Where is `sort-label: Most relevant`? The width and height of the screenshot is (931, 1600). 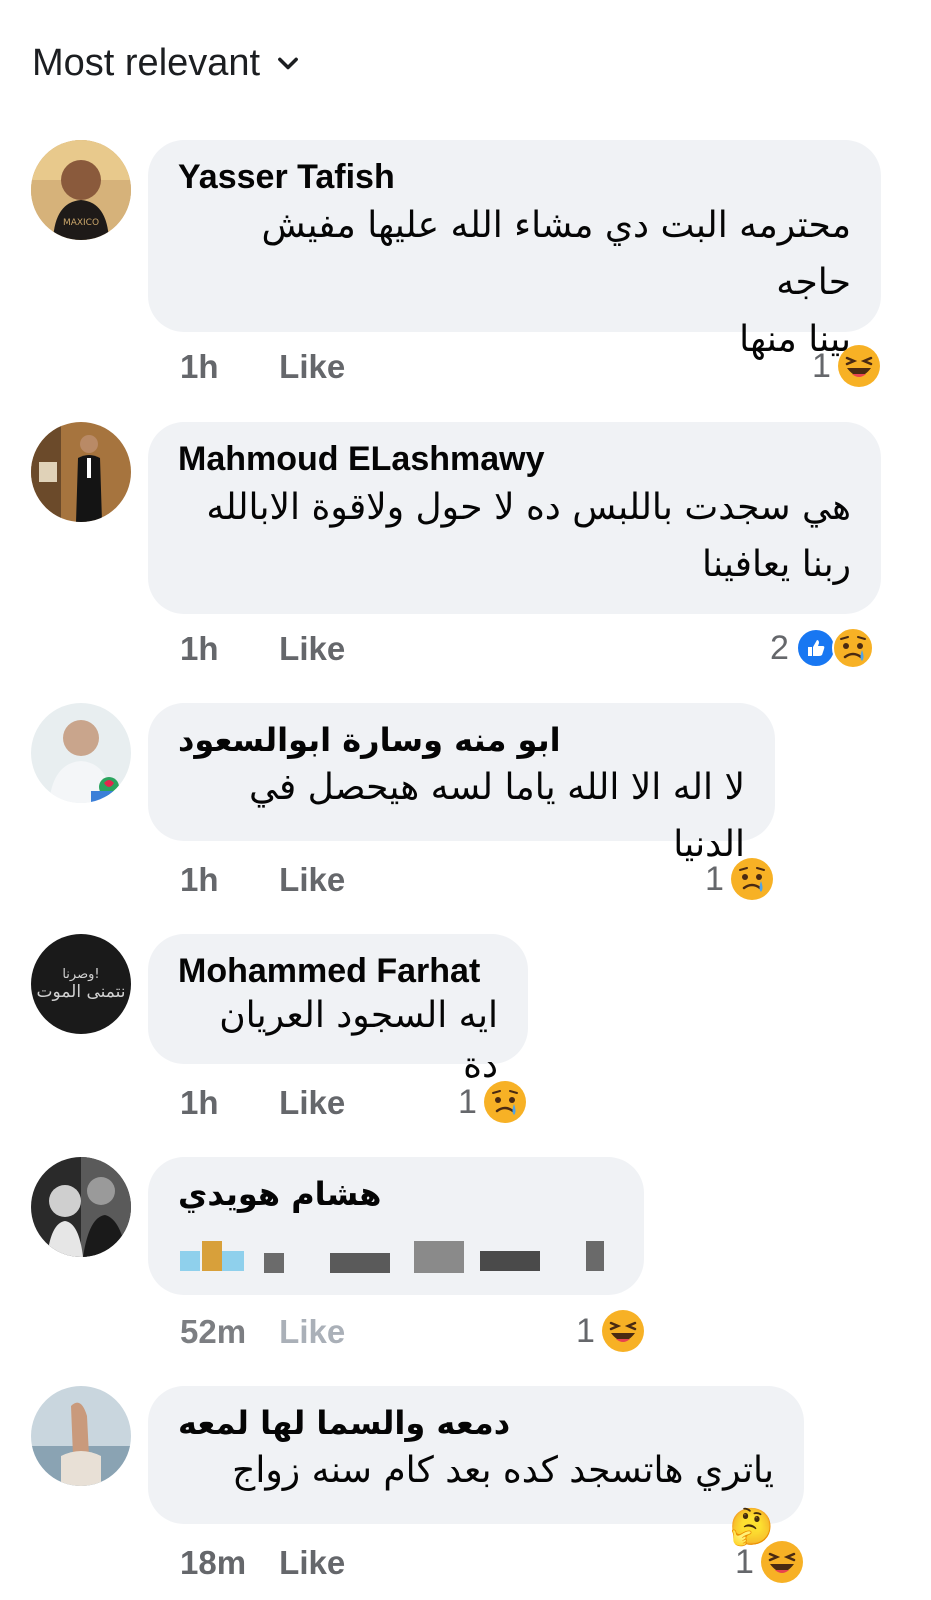
sort-label: Most relevant is located at coordinates (146, 63).